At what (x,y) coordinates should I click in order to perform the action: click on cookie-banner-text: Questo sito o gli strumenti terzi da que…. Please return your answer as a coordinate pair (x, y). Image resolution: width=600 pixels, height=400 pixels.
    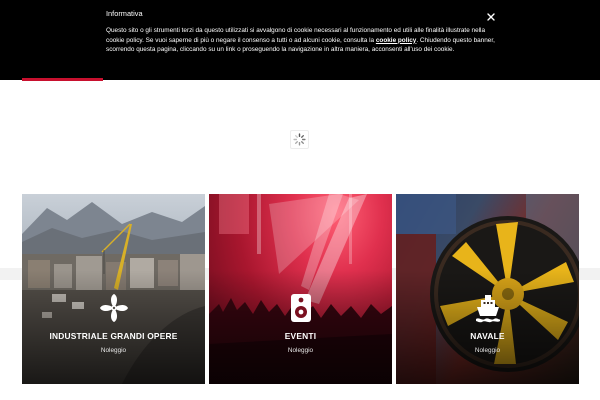
    Looking at the image, I should click on (300, 40).